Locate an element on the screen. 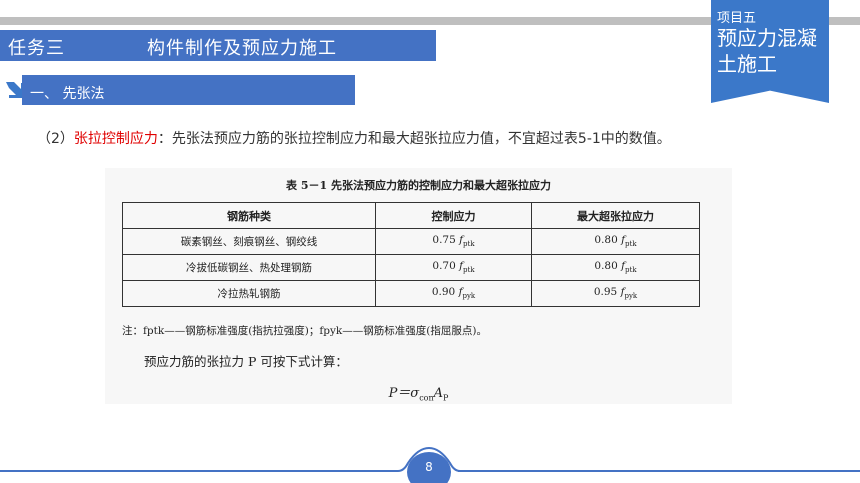 This screenshot has height=483, width=860. table-cell: 0.70 fptk is located at coordinates (453, 267).